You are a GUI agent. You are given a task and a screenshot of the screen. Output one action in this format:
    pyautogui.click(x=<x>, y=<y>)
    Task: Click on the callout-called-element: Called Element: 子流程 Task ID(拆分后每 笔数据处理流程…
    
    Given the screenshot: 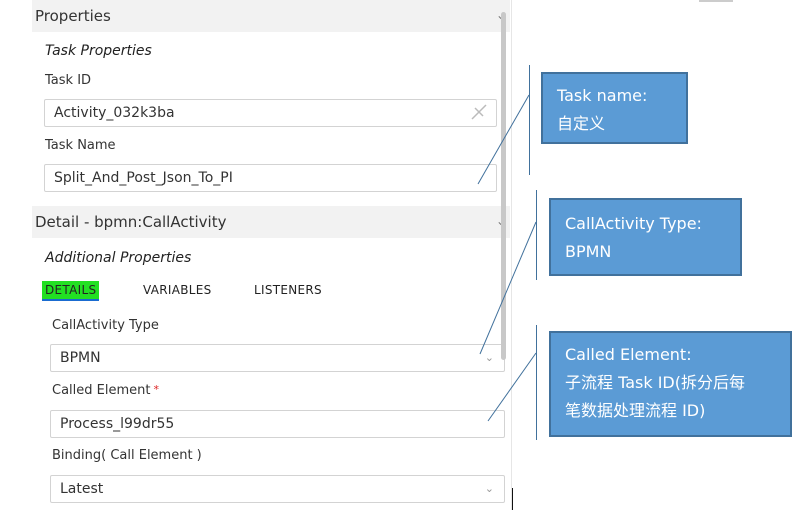 What is the action you would take?
    pyautogui.click(x=670, y=384)
    